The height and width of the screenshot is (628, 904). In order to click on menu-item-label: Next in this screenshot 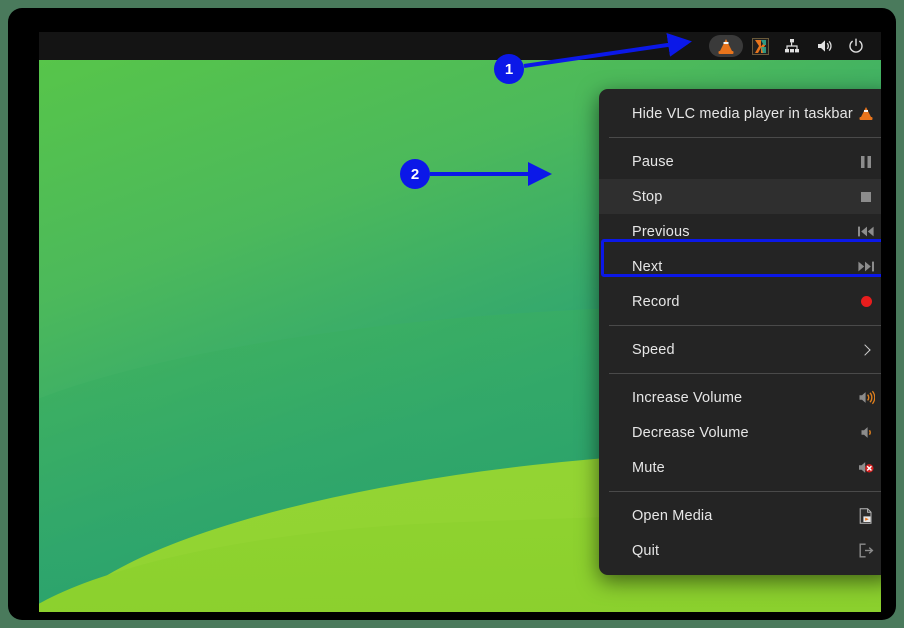, I will do `click(647, 266)`.